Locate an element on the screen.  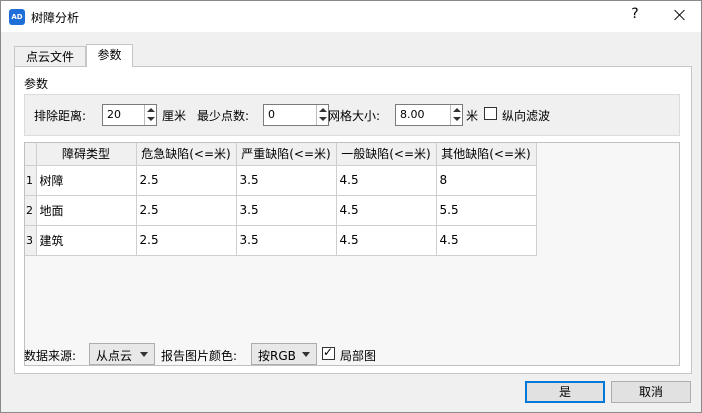
data-source-label: 数据来源: is located at coordinates (50, 356).